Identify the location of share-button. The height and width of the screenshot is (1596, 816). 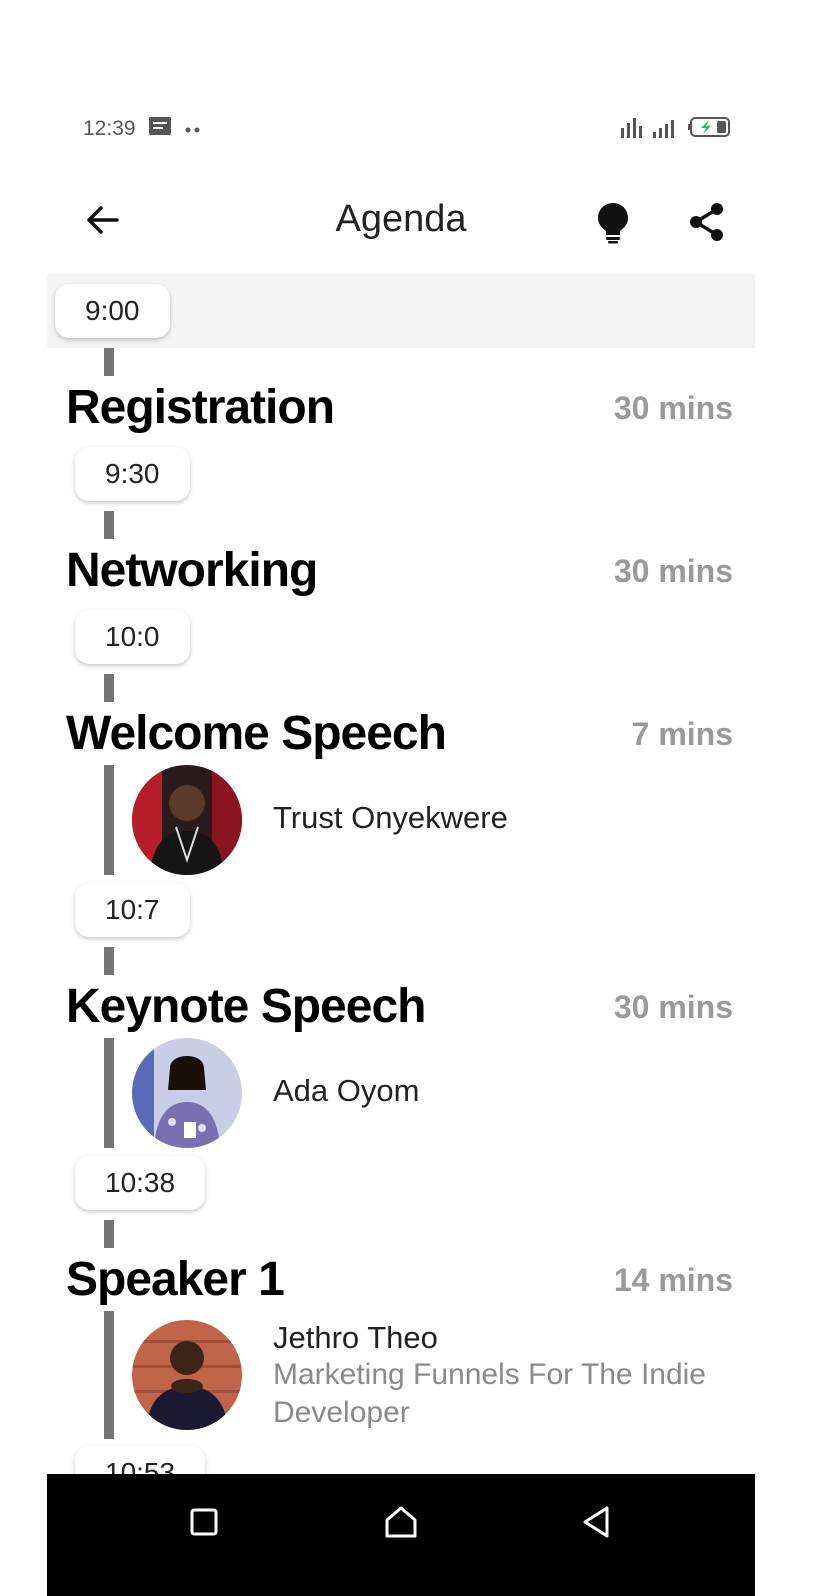
(707, 222).